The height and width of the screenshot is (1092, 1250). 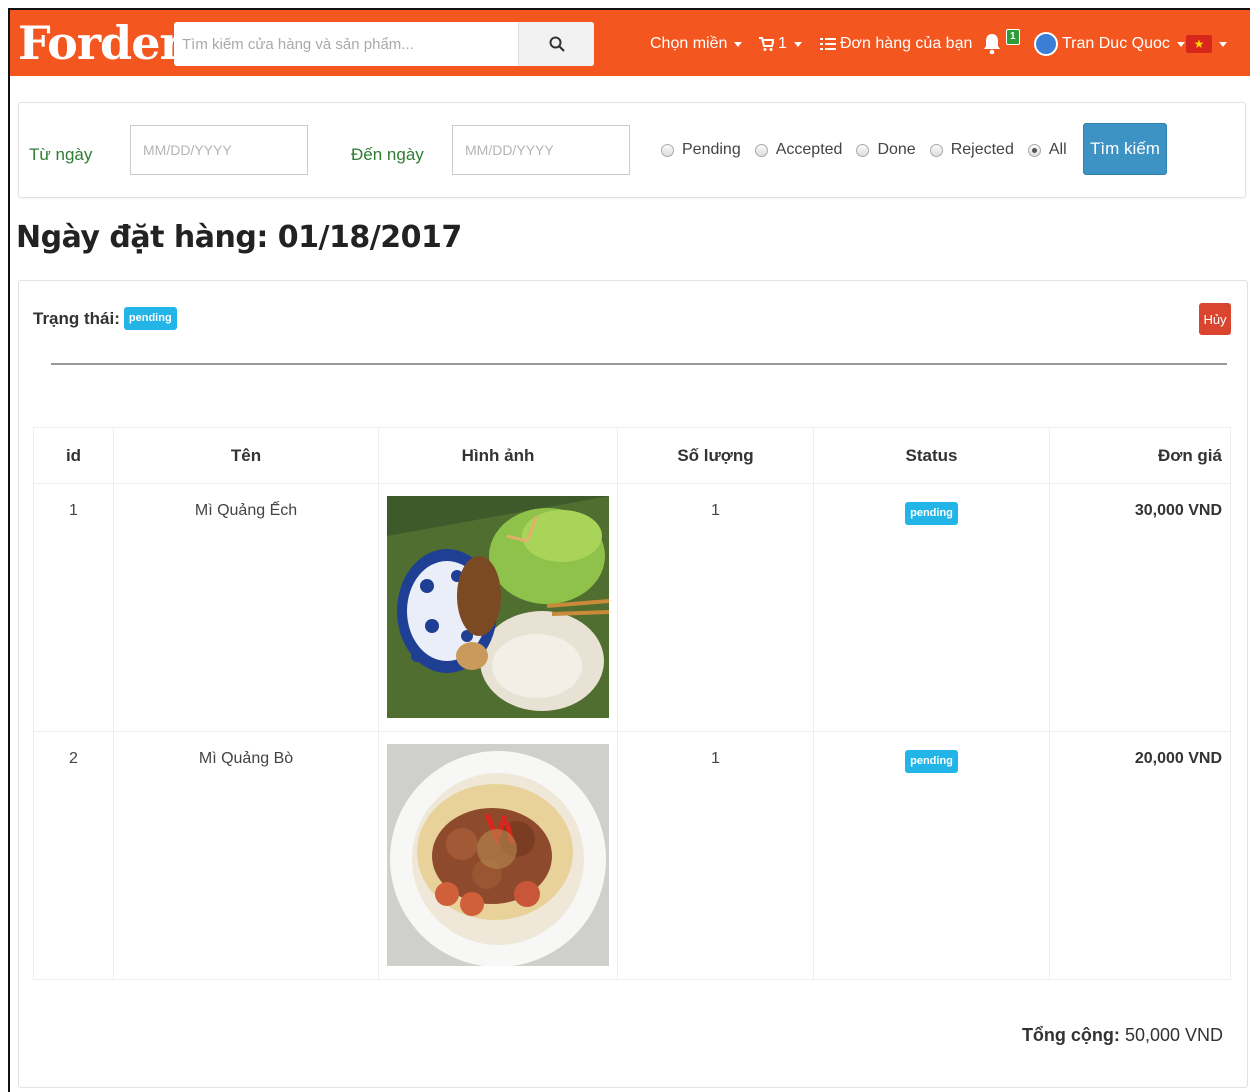 I want to click on top-navbar: Forderbeta Chọn miền 1 Đơn hàng của bạn, so click(x=630, y=43).